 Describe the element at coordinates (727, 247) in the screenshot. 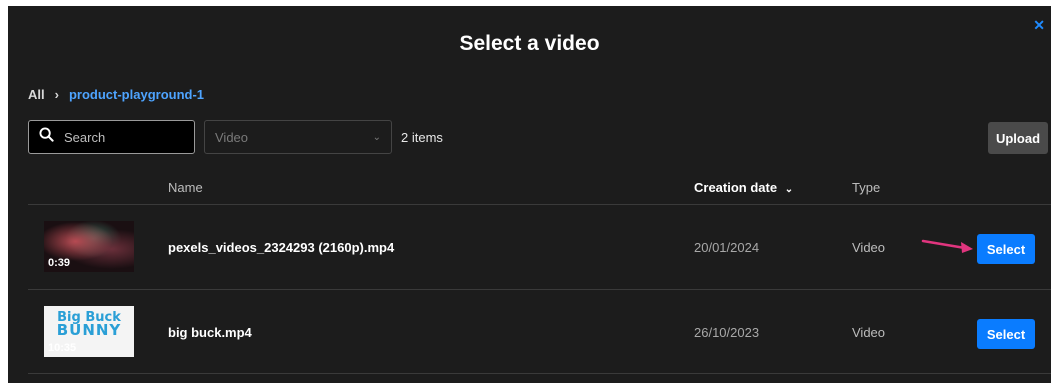

I see `video-date: 20/01/2024` at that location.